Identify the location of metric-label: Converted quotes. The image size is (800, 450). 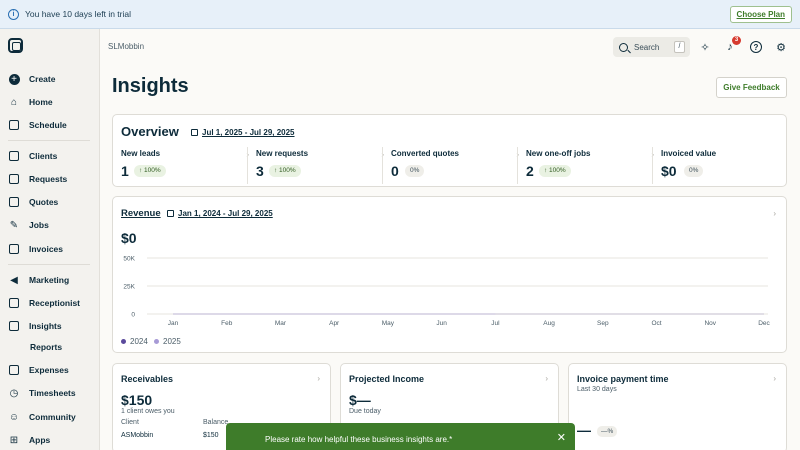
(425, 153).